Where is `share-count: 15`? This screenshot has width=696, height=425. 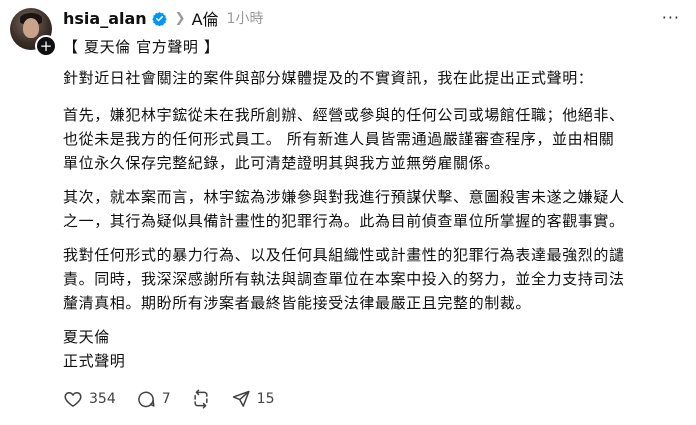 share-count: 15 is located at coordinates (265, 399).